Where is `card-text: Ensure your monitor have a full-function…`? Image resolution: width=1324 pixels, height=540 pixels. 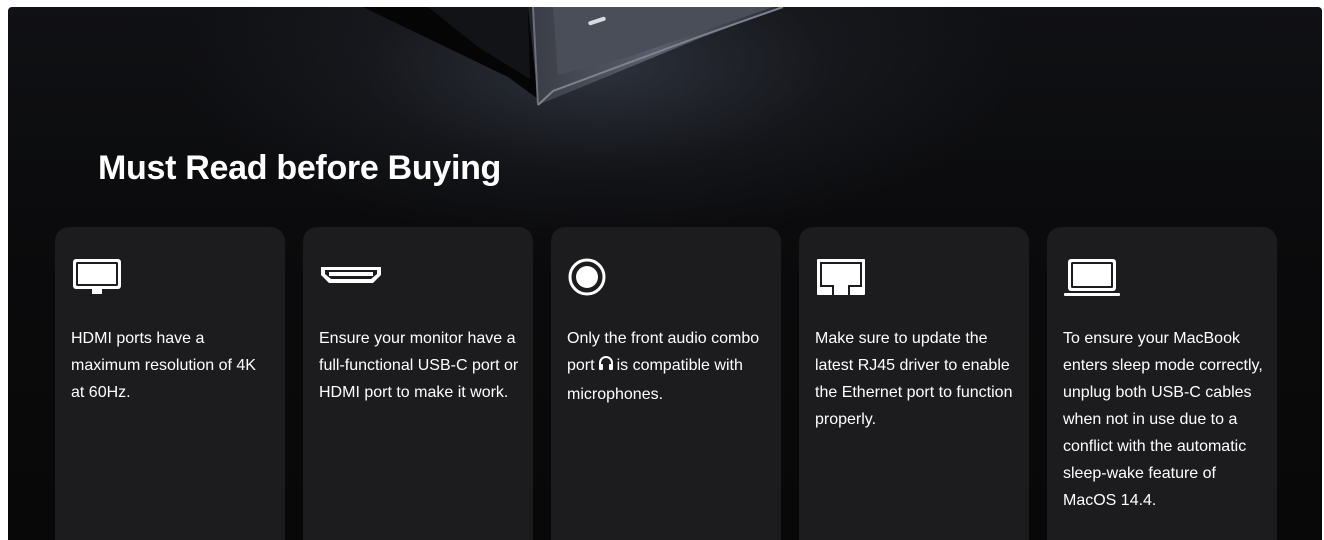
card-text: Ensure your monitor have a full-function… is located at coordinates (419, 365).